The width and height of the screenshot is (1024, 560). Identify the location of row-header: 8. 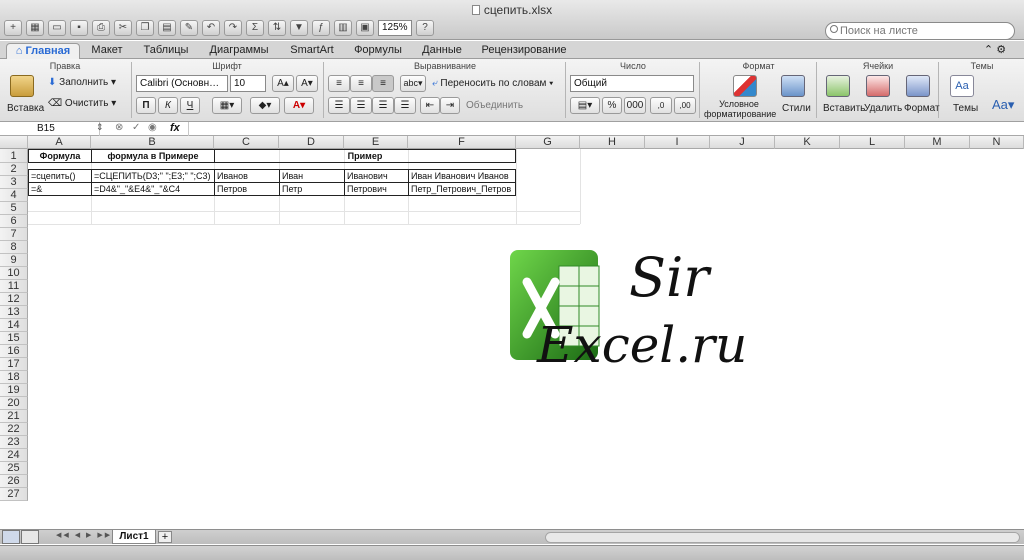
(14, 247).